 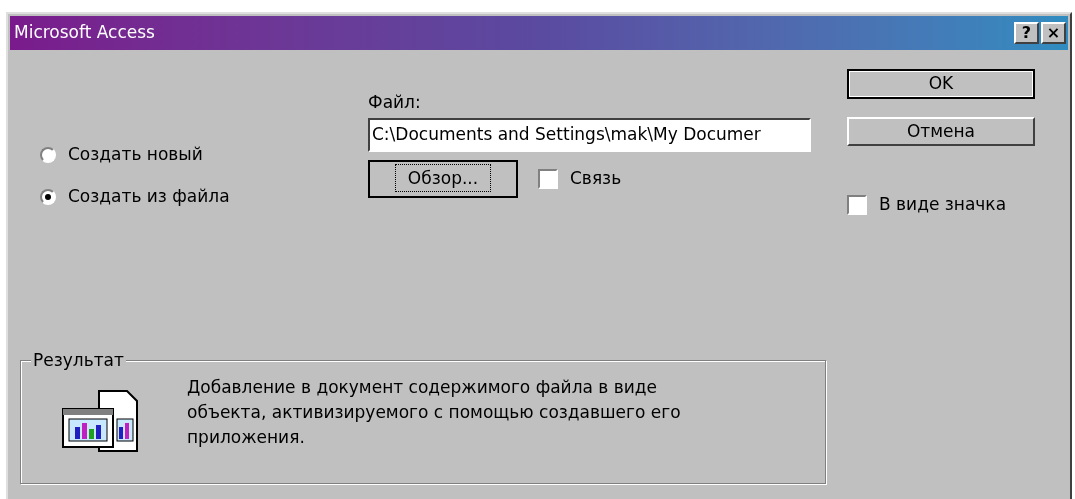 What do you see at coordinates (434, 412) in the screenshot?
I see `result-description: Добавление в документ содержимого файла в виде объекта, активизируемого с помощью создавшего его приложения.` at bounding box center [434, 412].